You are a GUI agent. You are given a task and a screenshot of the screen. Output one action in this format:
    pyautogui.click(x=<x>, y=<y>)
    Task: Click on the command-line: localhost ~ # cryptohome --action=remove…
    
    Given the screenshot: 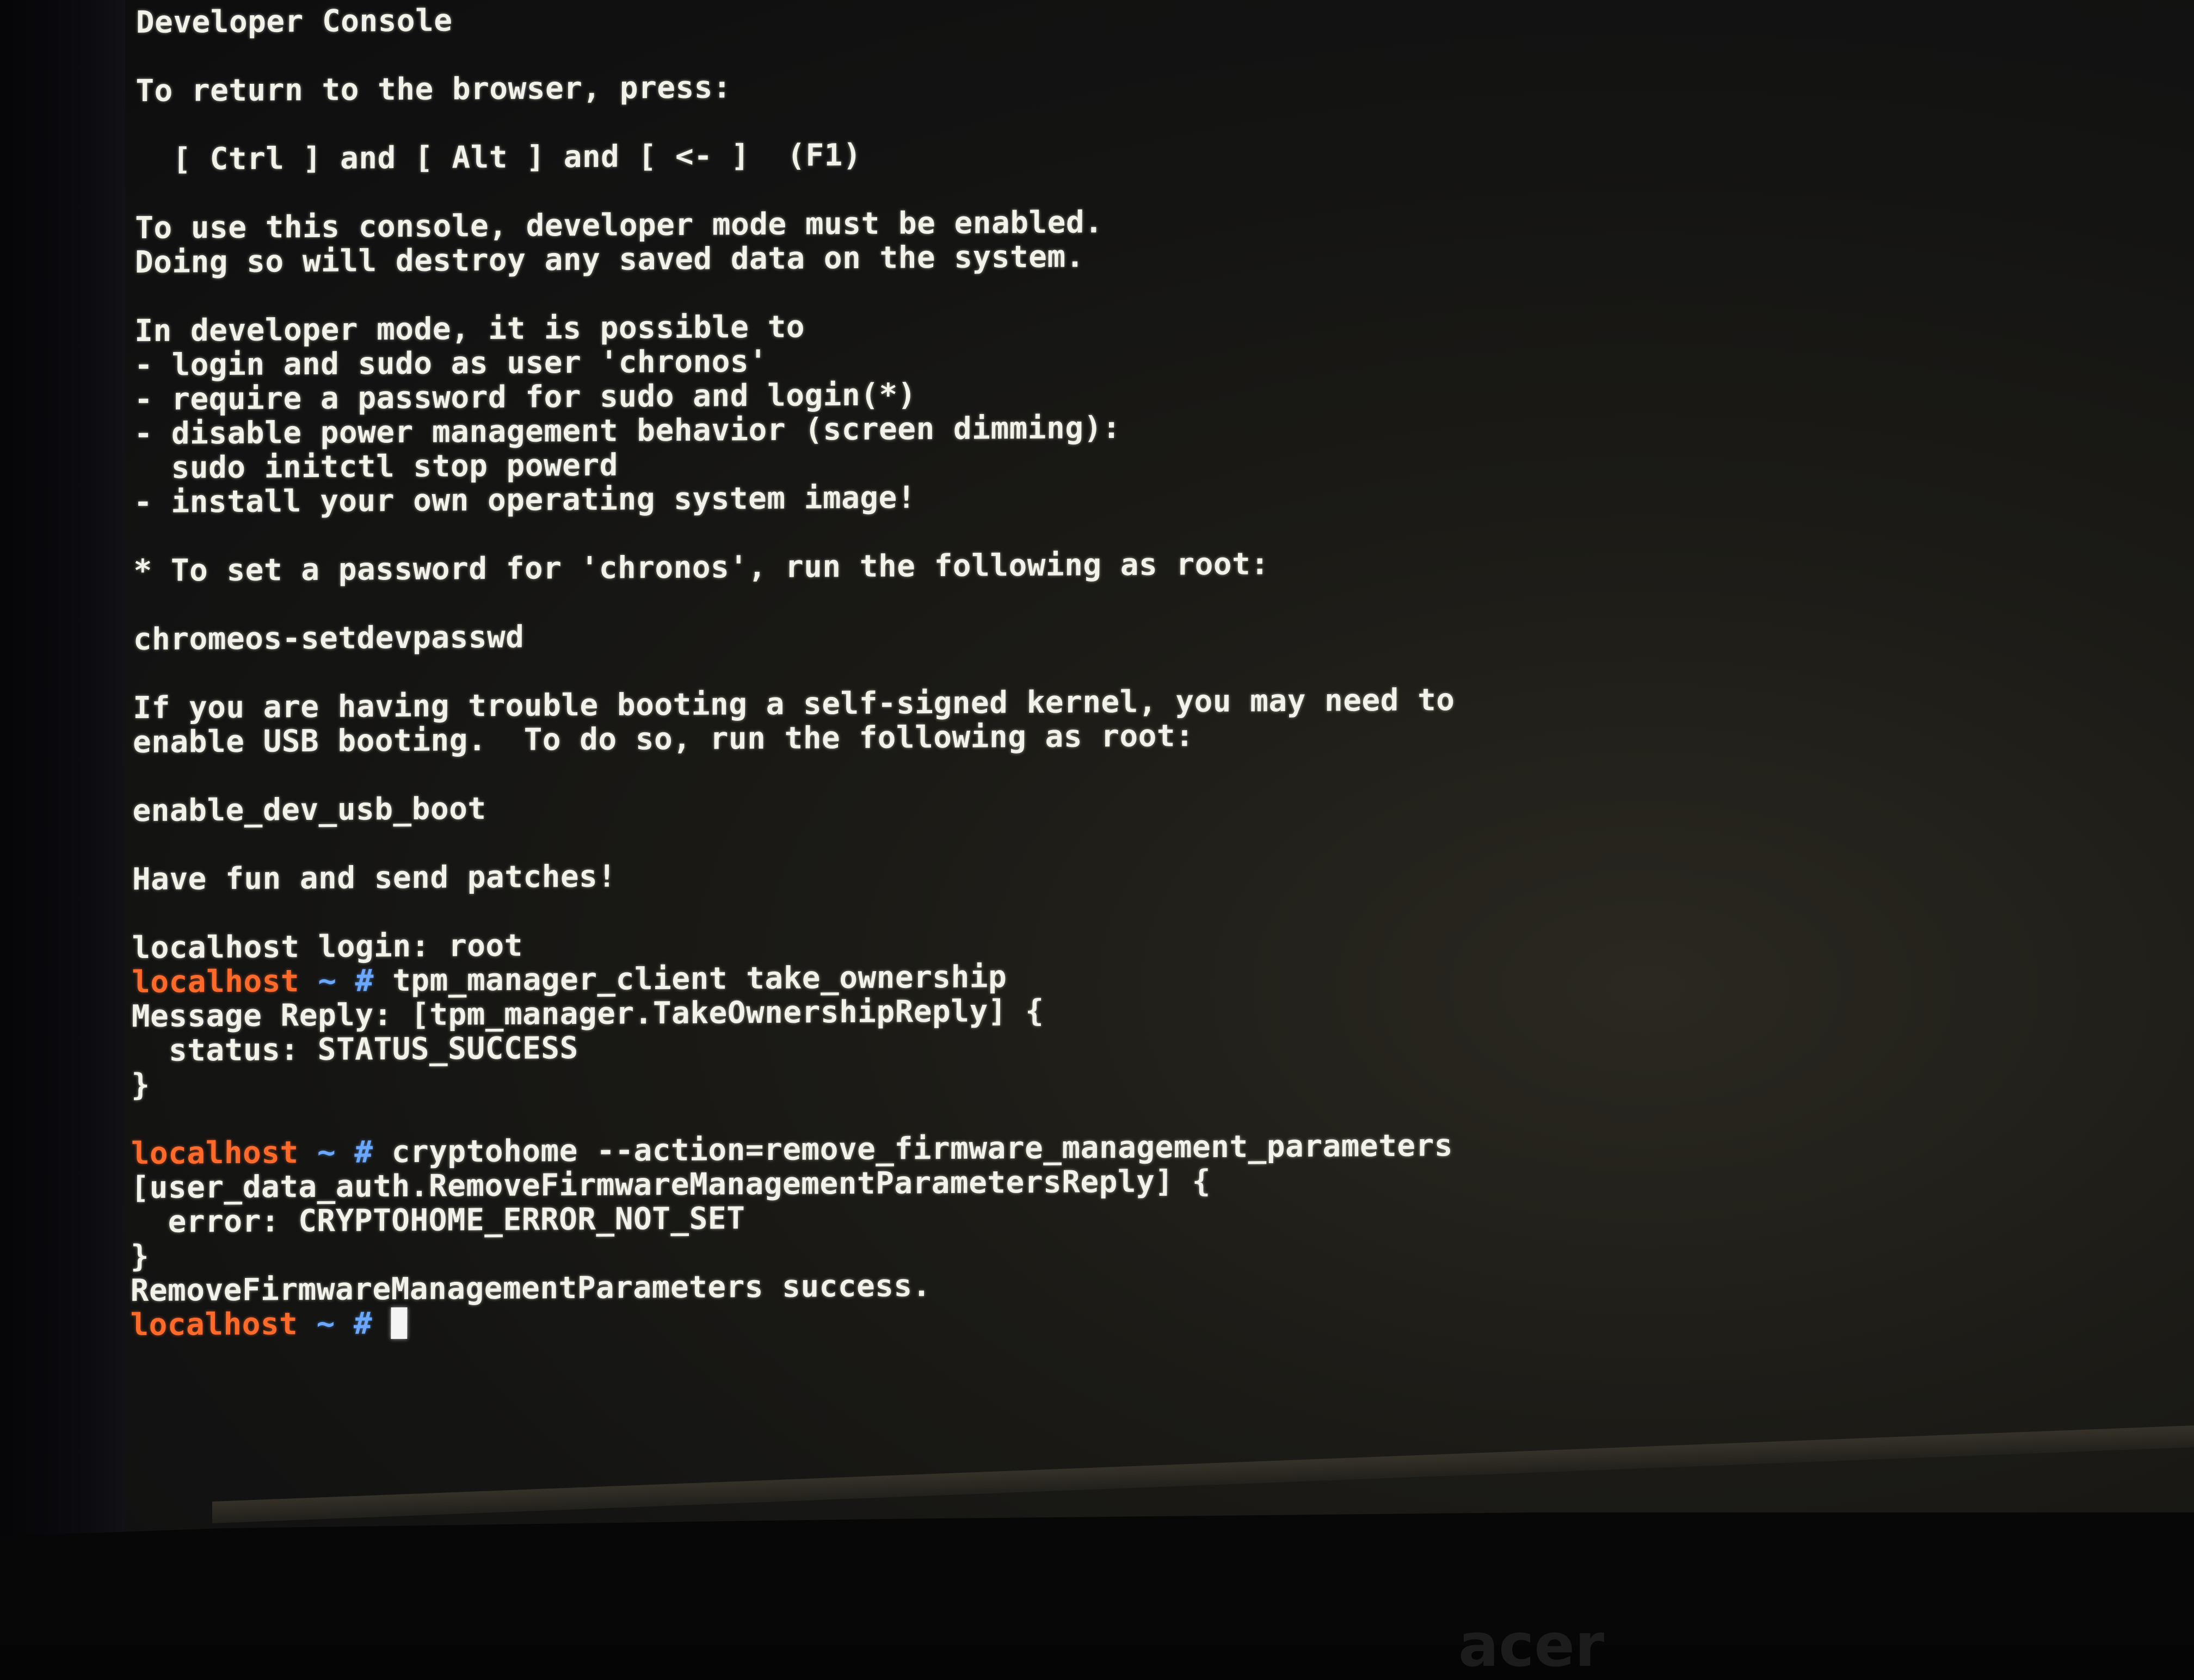 What is the action you would take?
    pyautogui.click(x=792, y=1149)
    